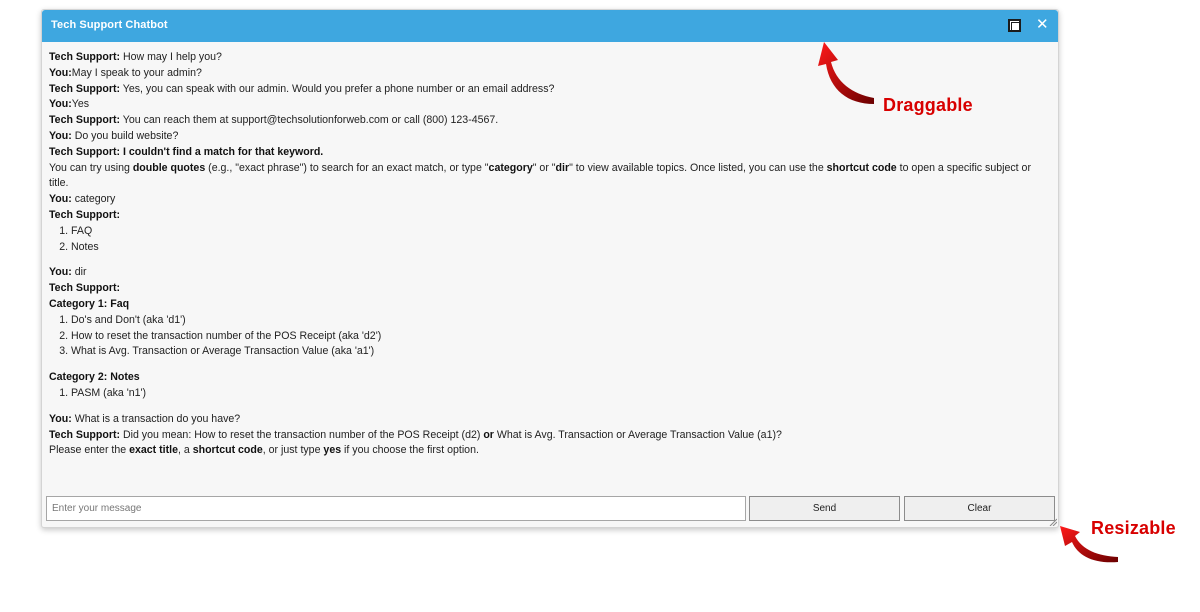  I want to click on list-item: PASM (aka 'n1'), so click(560, 394).